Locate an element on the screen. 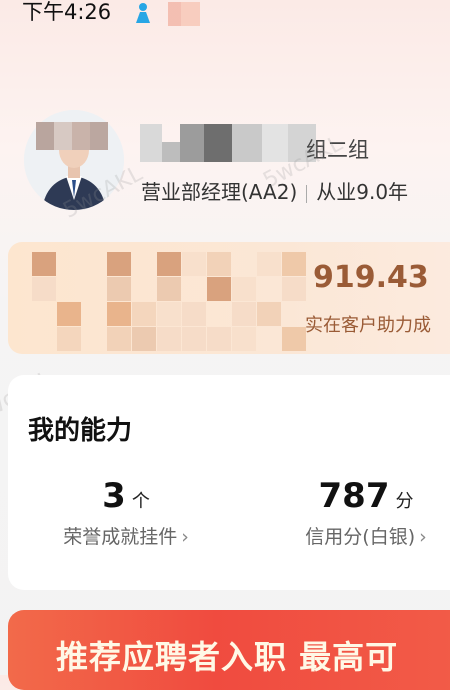  honor-count: 3 is located at coordinates (114, 496).